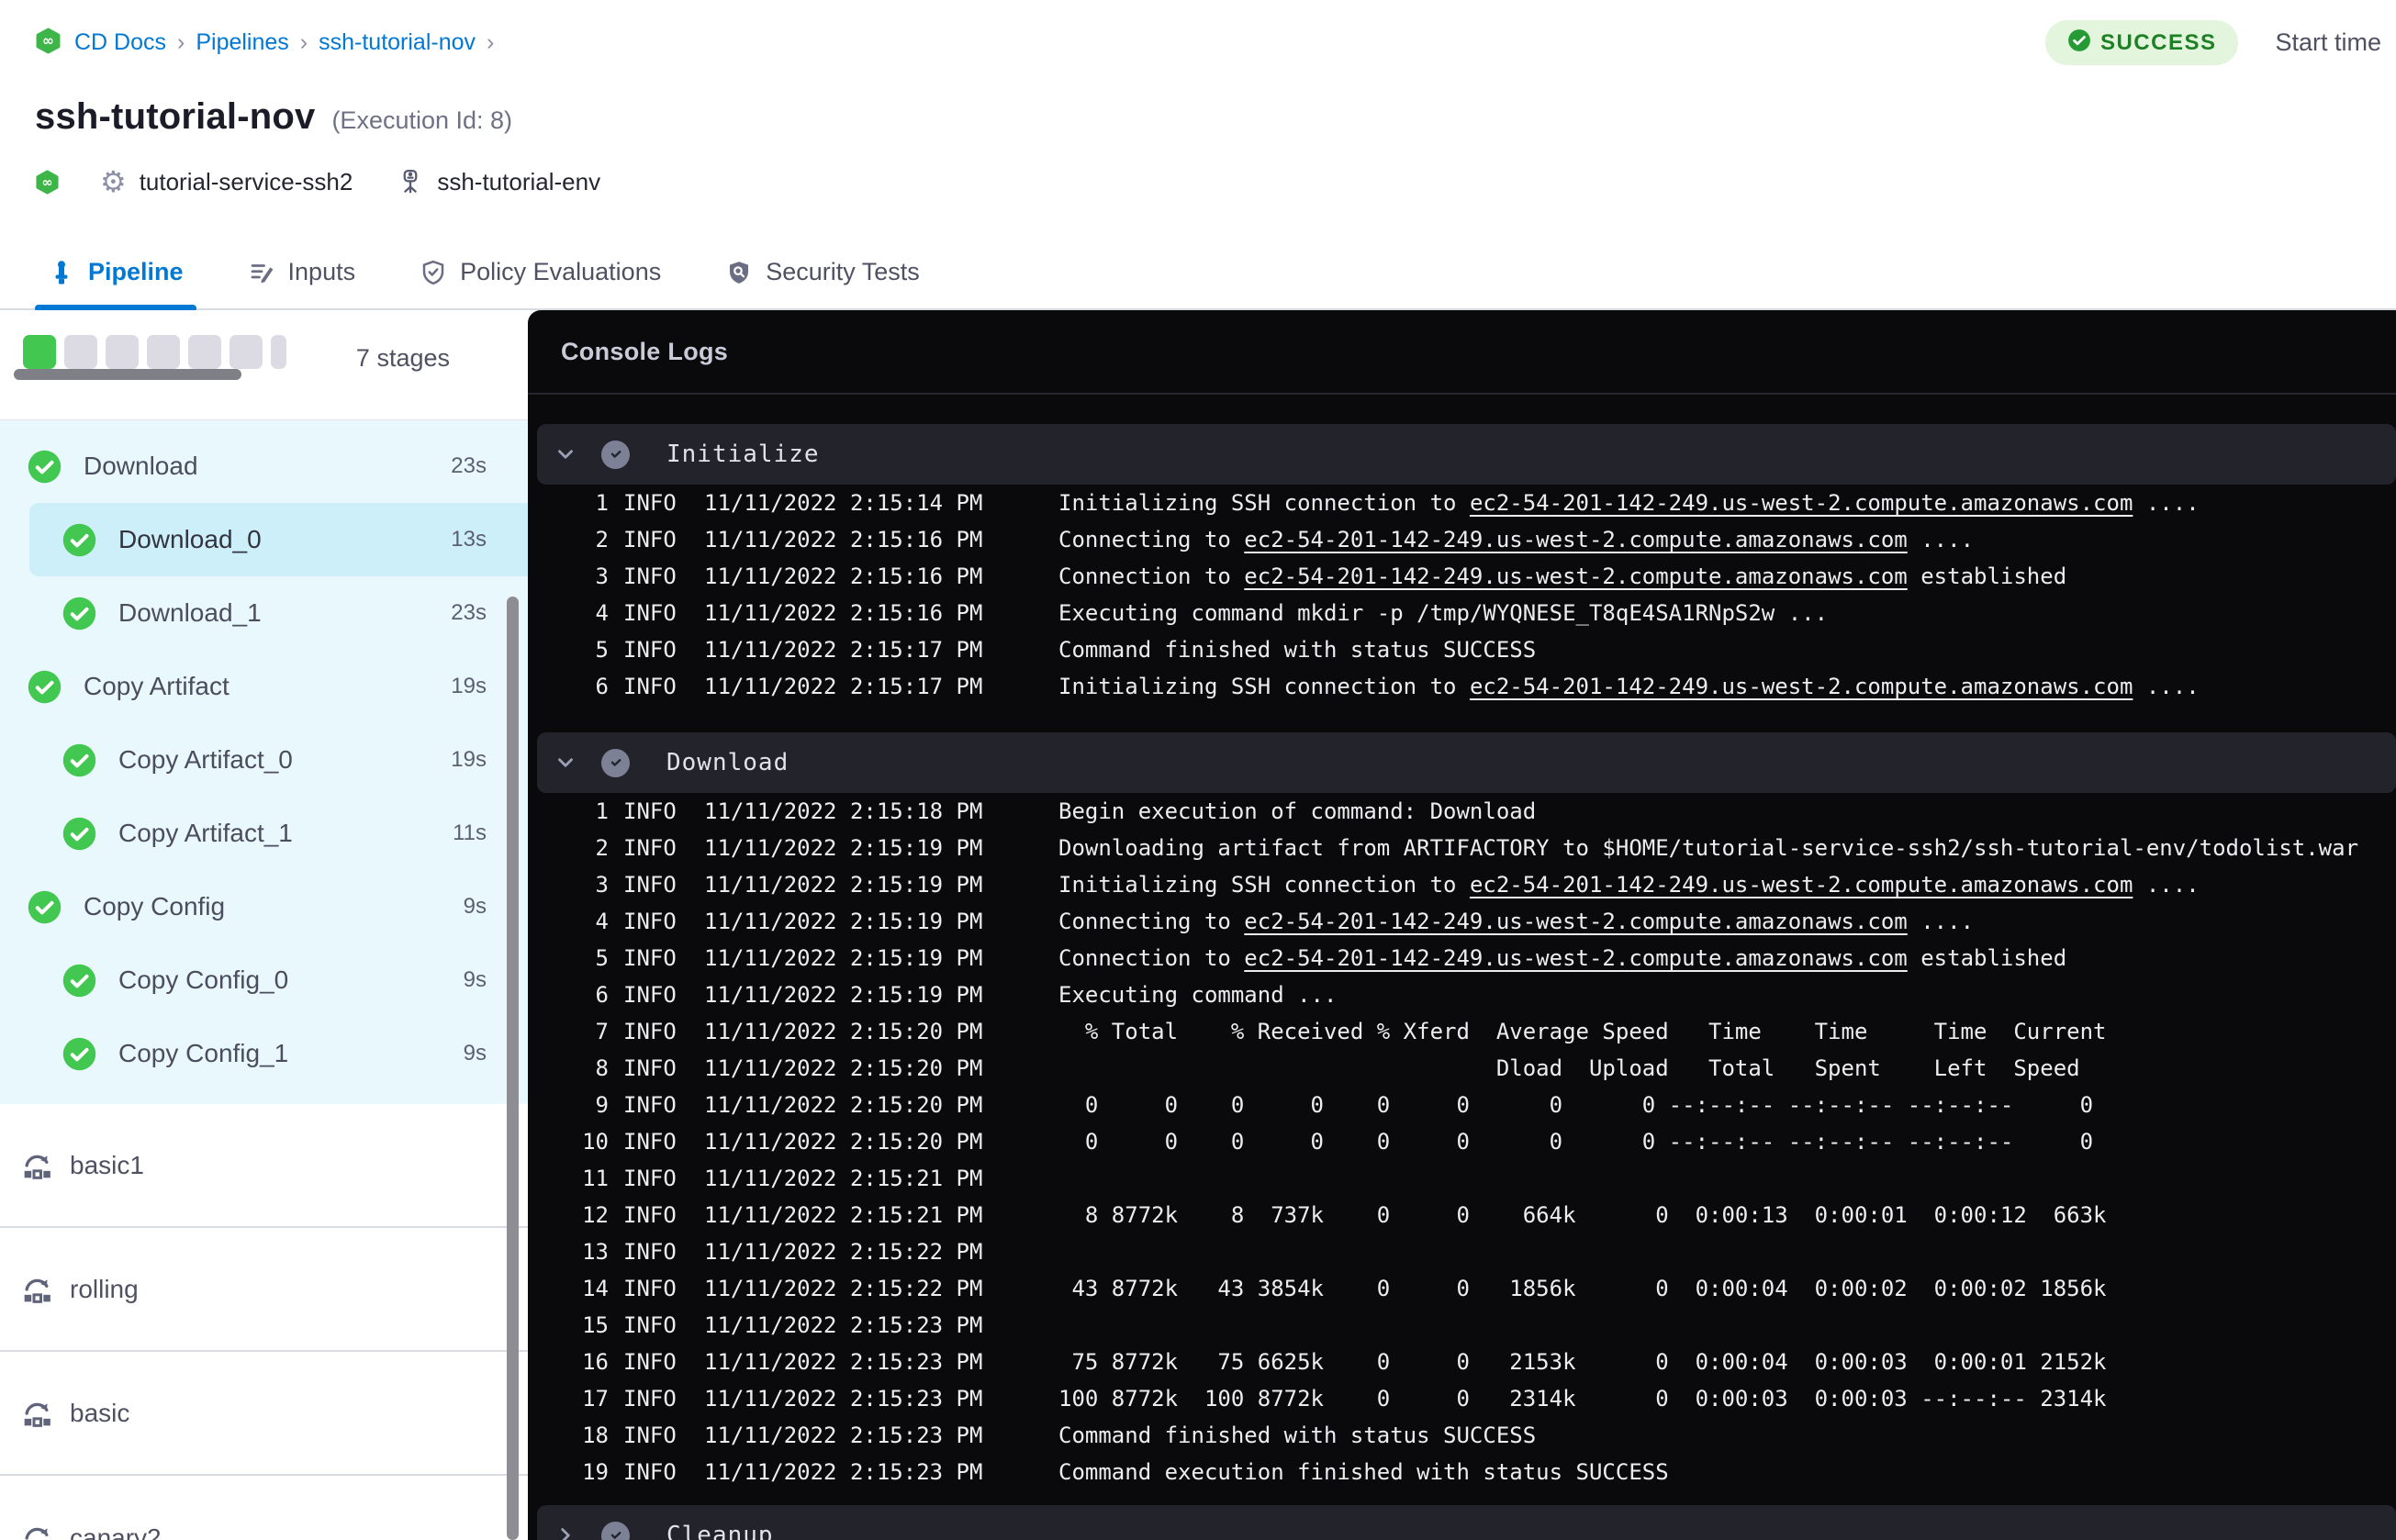 The image size is (2396, 1540). I want to click on stage-row-copy-artifact: Copy Artifact 19s, so click(264, 686).